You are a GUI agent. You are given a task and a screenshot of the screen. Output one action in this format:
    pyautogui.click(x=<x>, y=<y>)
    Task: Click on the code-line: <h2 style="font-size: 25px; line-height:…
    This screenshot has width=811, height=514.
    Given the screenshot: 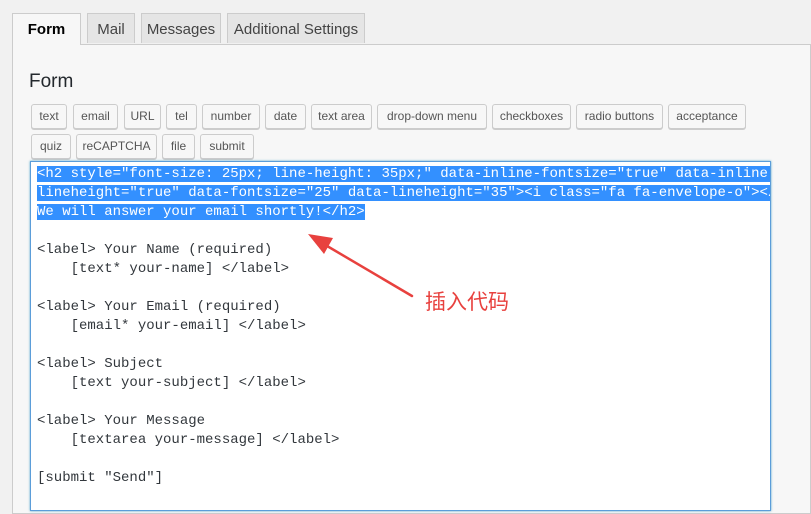 What is the action you would take?
    pyautogui.click(x=403, y=174)
    